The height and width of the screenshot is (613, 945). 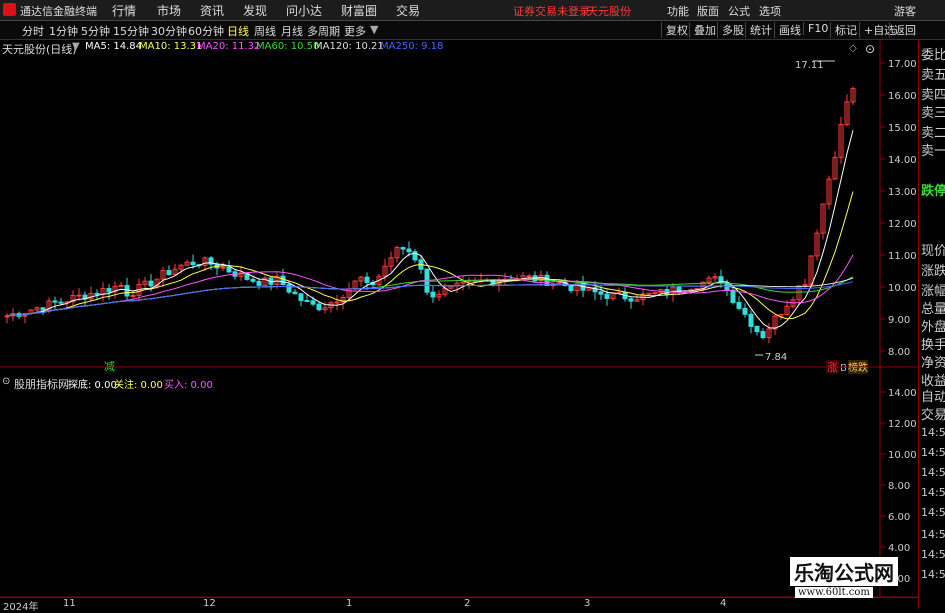 What do you see at coordinates (124, 10) in the screenshot?
I see `menu-quotes: 行情` at bounding box center [124, 10].